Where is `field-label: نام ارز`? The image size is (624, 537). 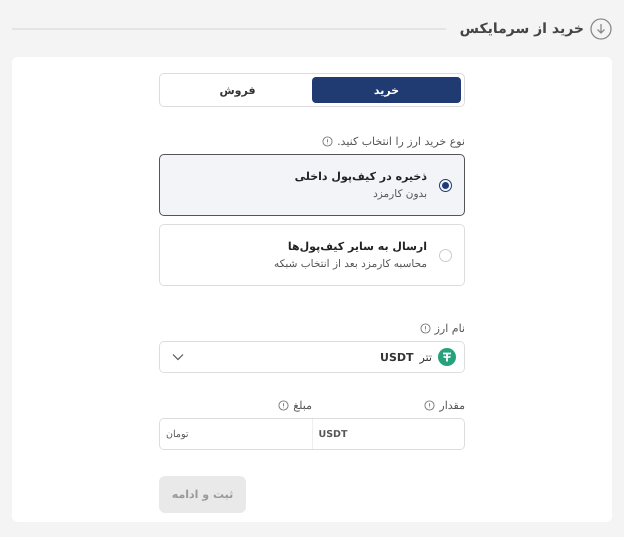 field-label: نام ارز is located at coordinates (449, 328).